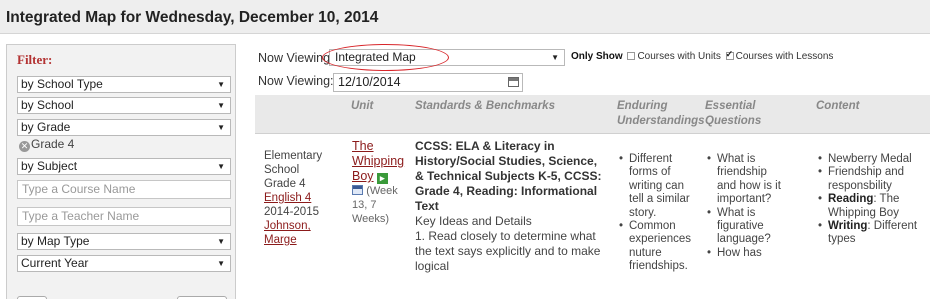  I want to click on filter-header: Filter:, so click(35, 59).